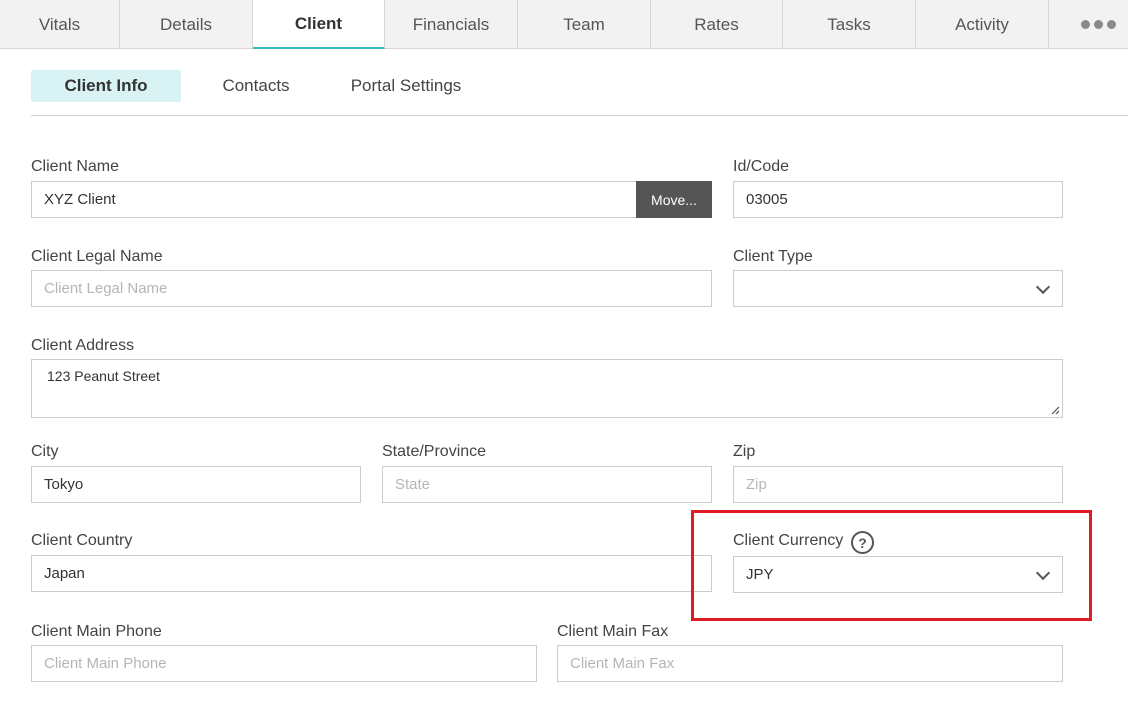 Image resolution: width=1128 pixels, height=702 pixels. Describe the element at coordinates (451, 24) in the screenshot. I see `tab-financials: Financials` at that location.